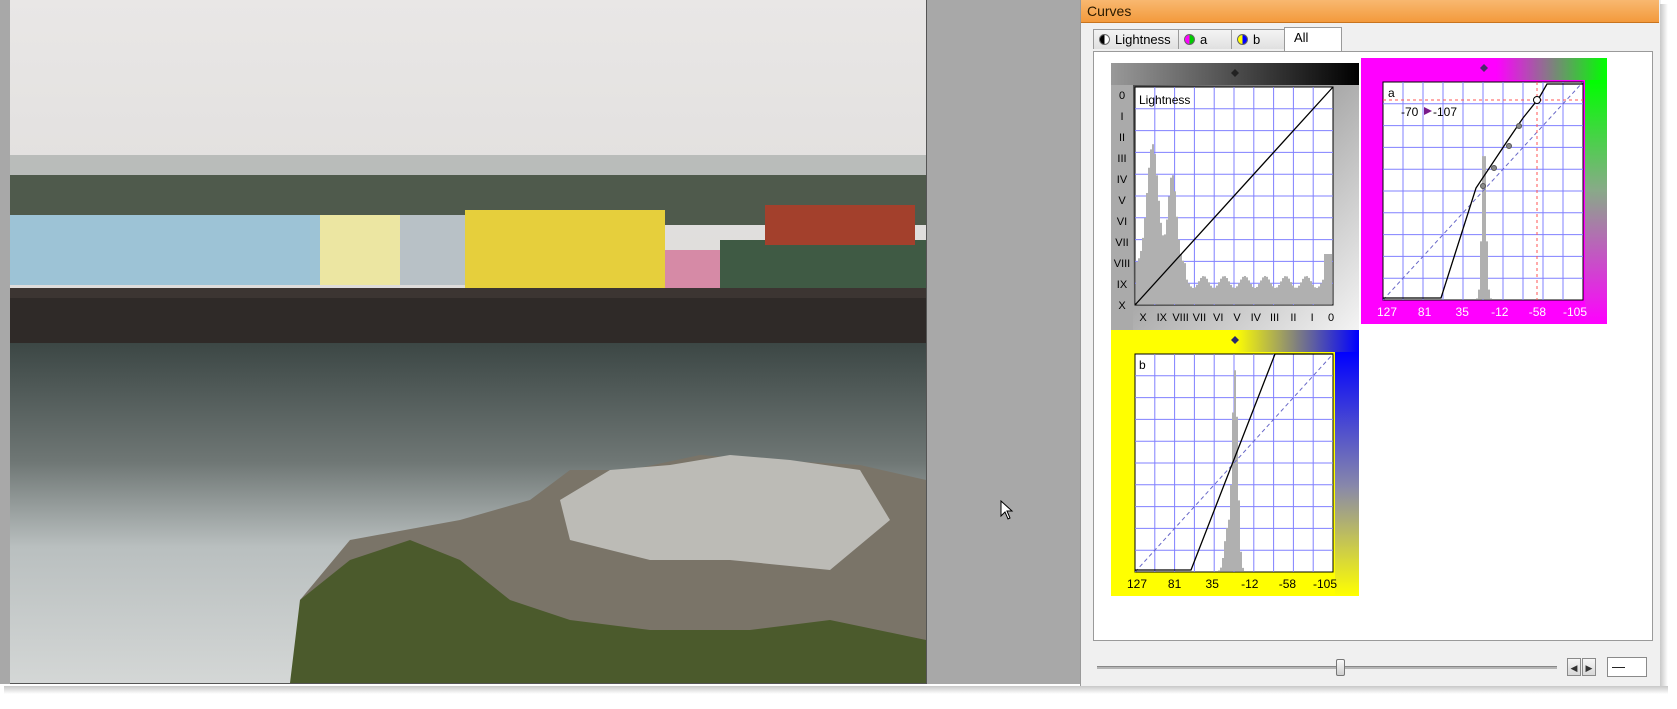  What do you see at coordinates (1627, 667) in the screenshot?
I see `value-field: —` at bounding box center [1627, 667].